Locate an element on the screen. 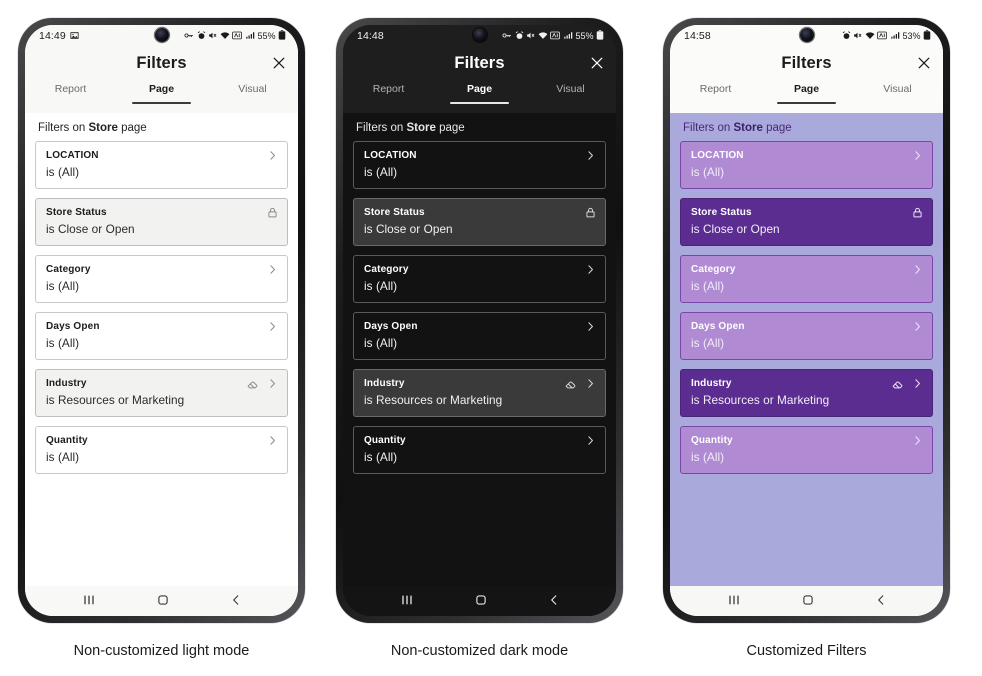 The image size is (982, 676). tab-active-underline is located at coordinates (806, 103).